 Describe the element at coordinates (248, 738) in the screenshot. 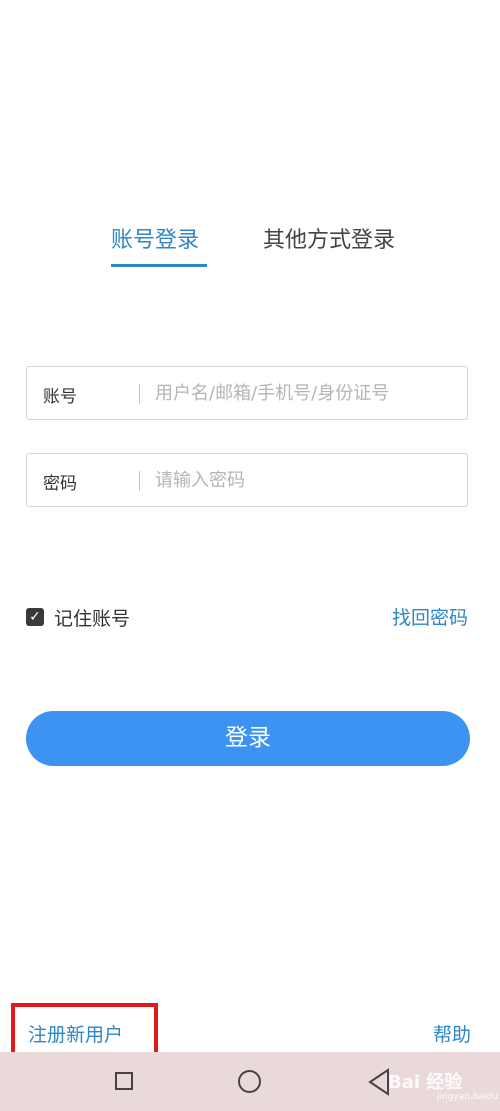

I see `login-button: 登录` at that location.